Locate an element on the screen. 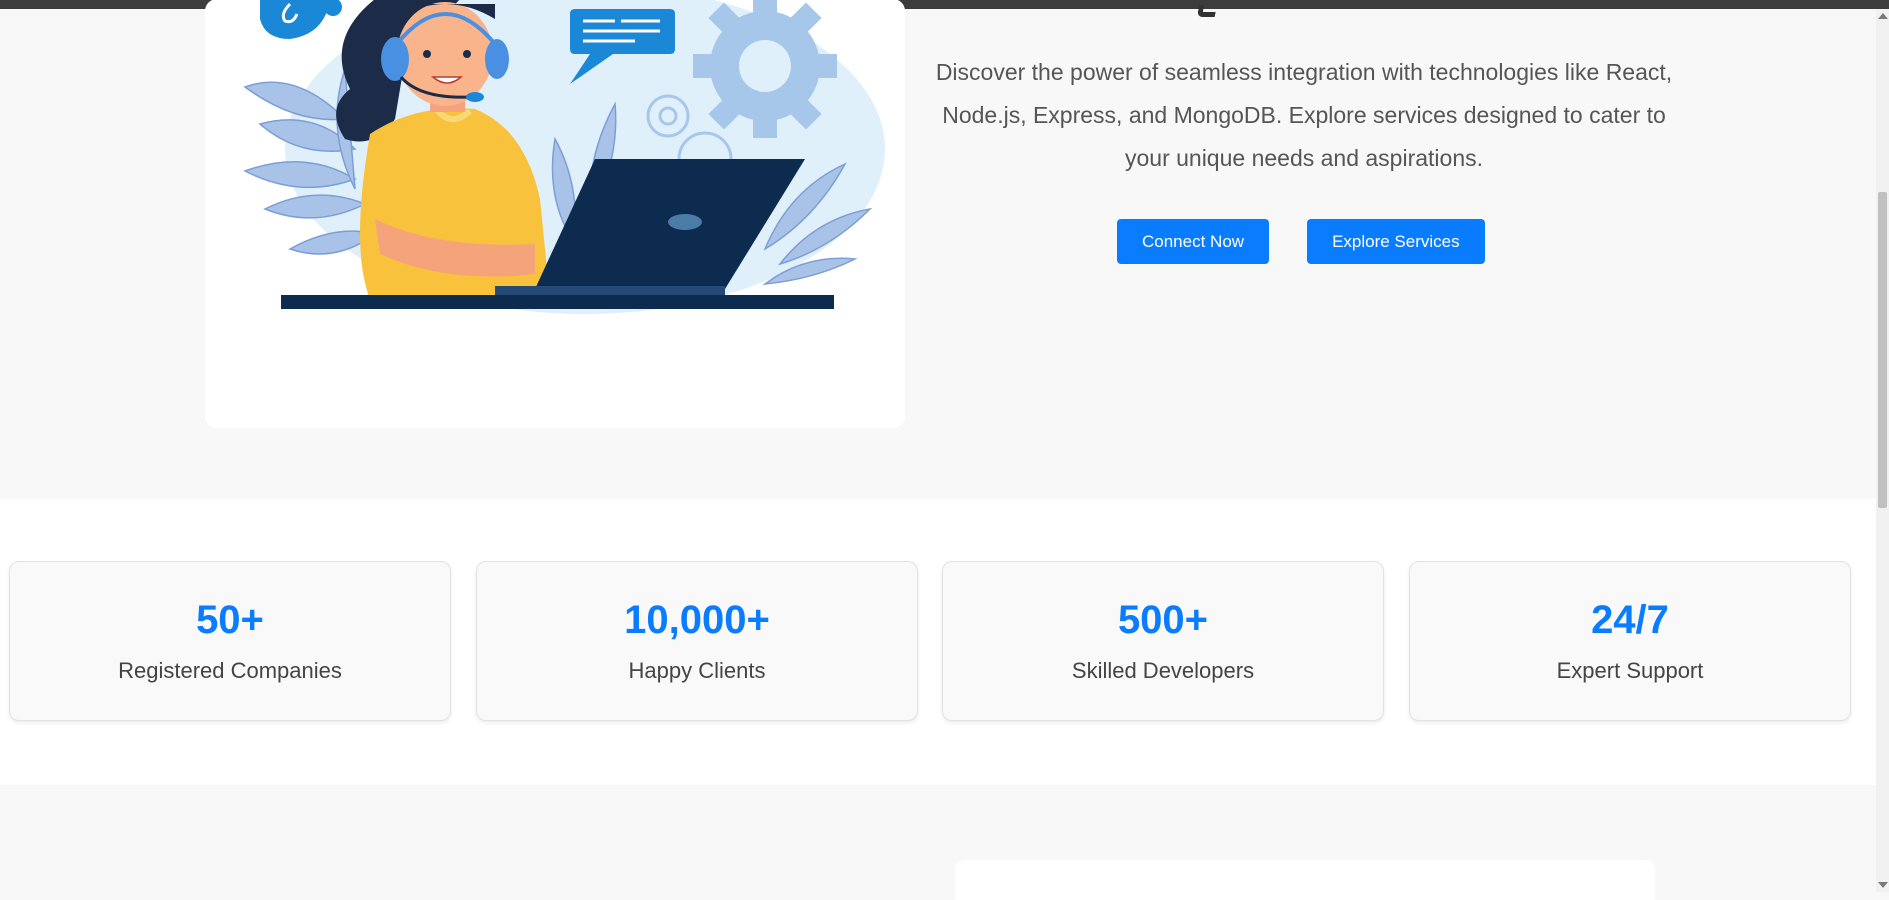 Image resolution: width=1889 pixels, height=900 pixels. hero-title-fragment is located at coordinates (1210, 8).